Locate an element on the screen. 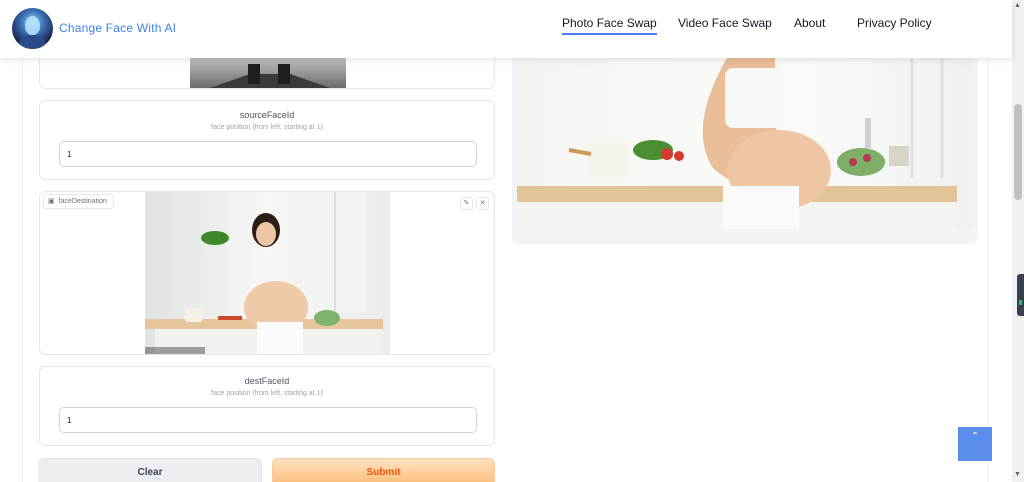 Image resolution: width=1024 pixels, height=482 pixels. scroll-up-arrow-icon: ▲ is located at coordinates (1017, 5).